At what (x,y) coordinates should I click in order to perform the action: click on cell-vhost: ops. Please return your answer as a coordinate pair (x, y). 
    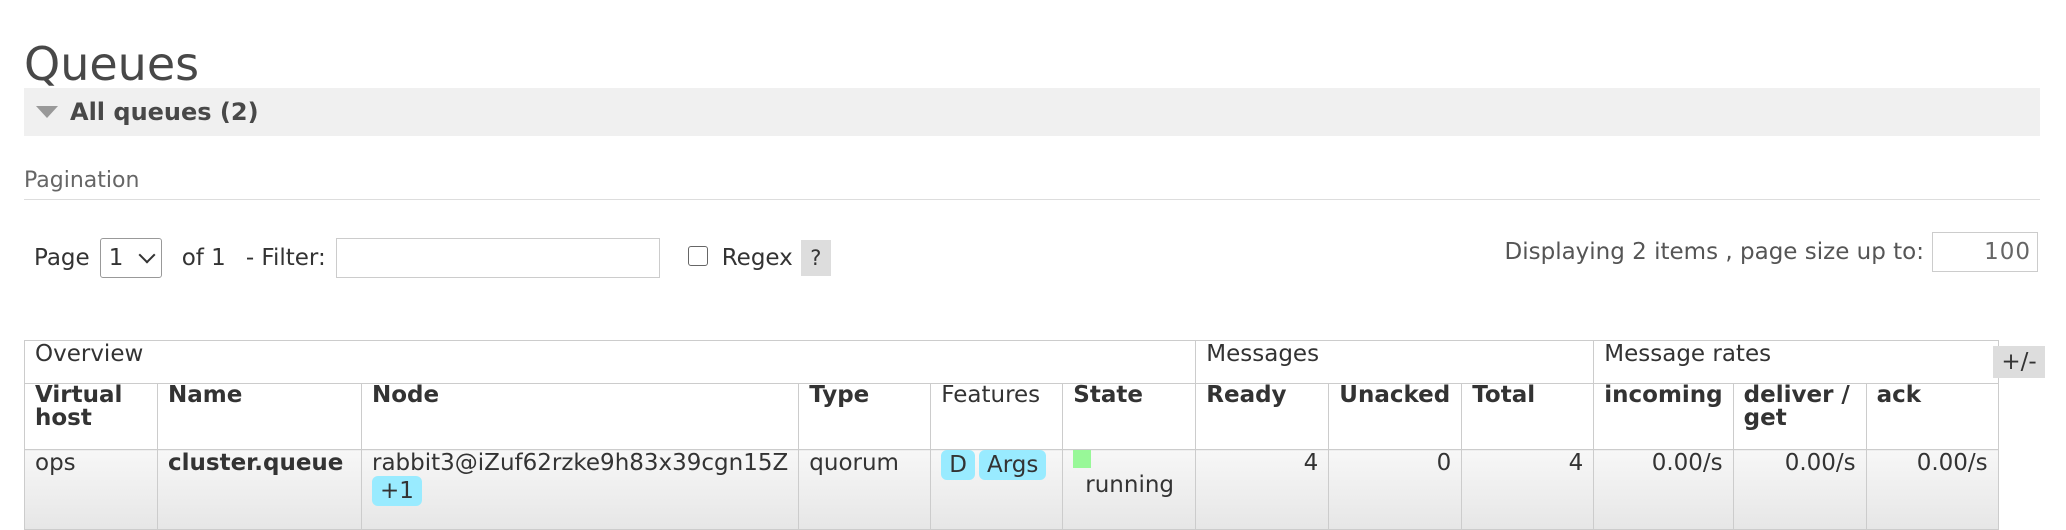
    Looking at the image, I should click on (91, 489).